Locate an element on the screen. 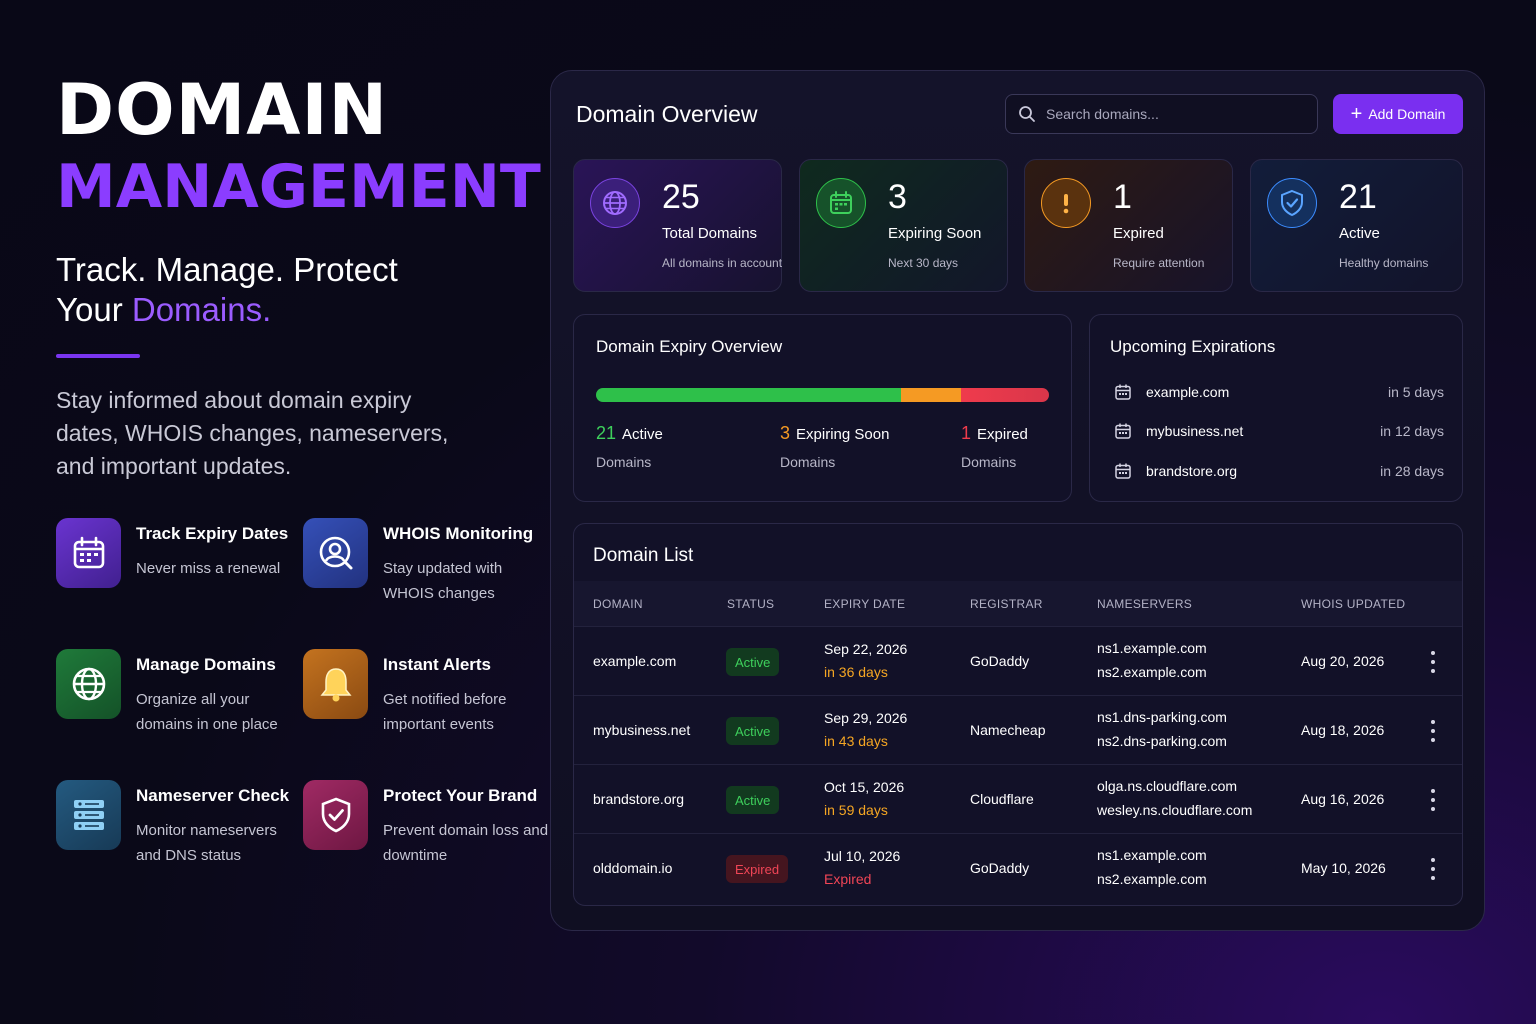 The width and height of the screenshot is (1536, 1024). feature-track-expiry: Track Expiry Dates Never miss a renewal is located at coordinates (176, 568).